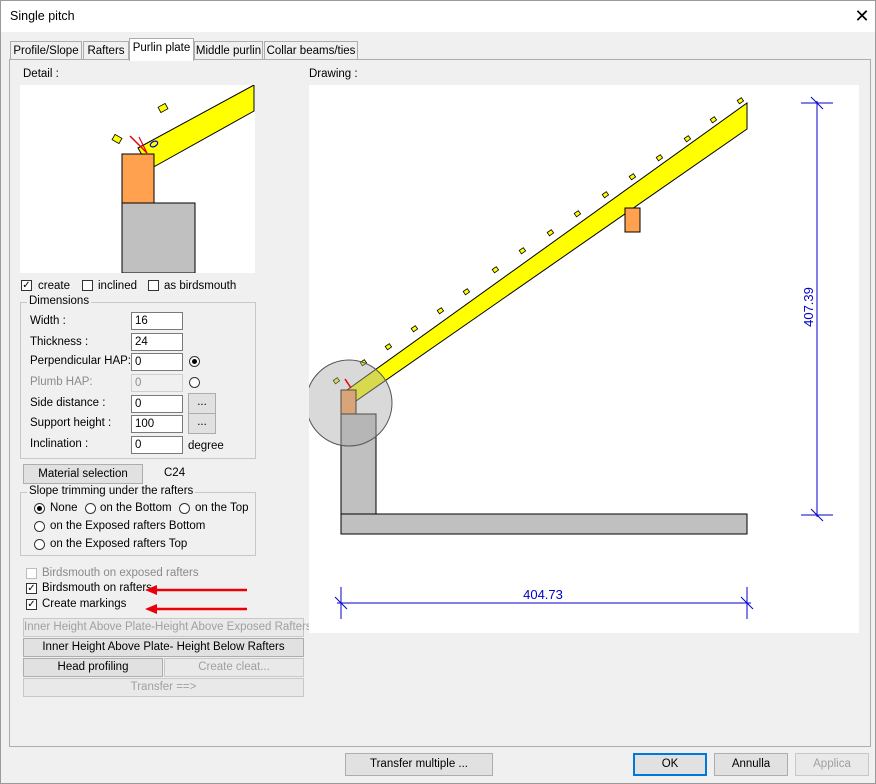 The width and height of the screenshot is (876, 784). What do you see at coordinates (42, 16) in the screenshot?
I see `window-title: Single pitch` at bounding box center [42, 16].